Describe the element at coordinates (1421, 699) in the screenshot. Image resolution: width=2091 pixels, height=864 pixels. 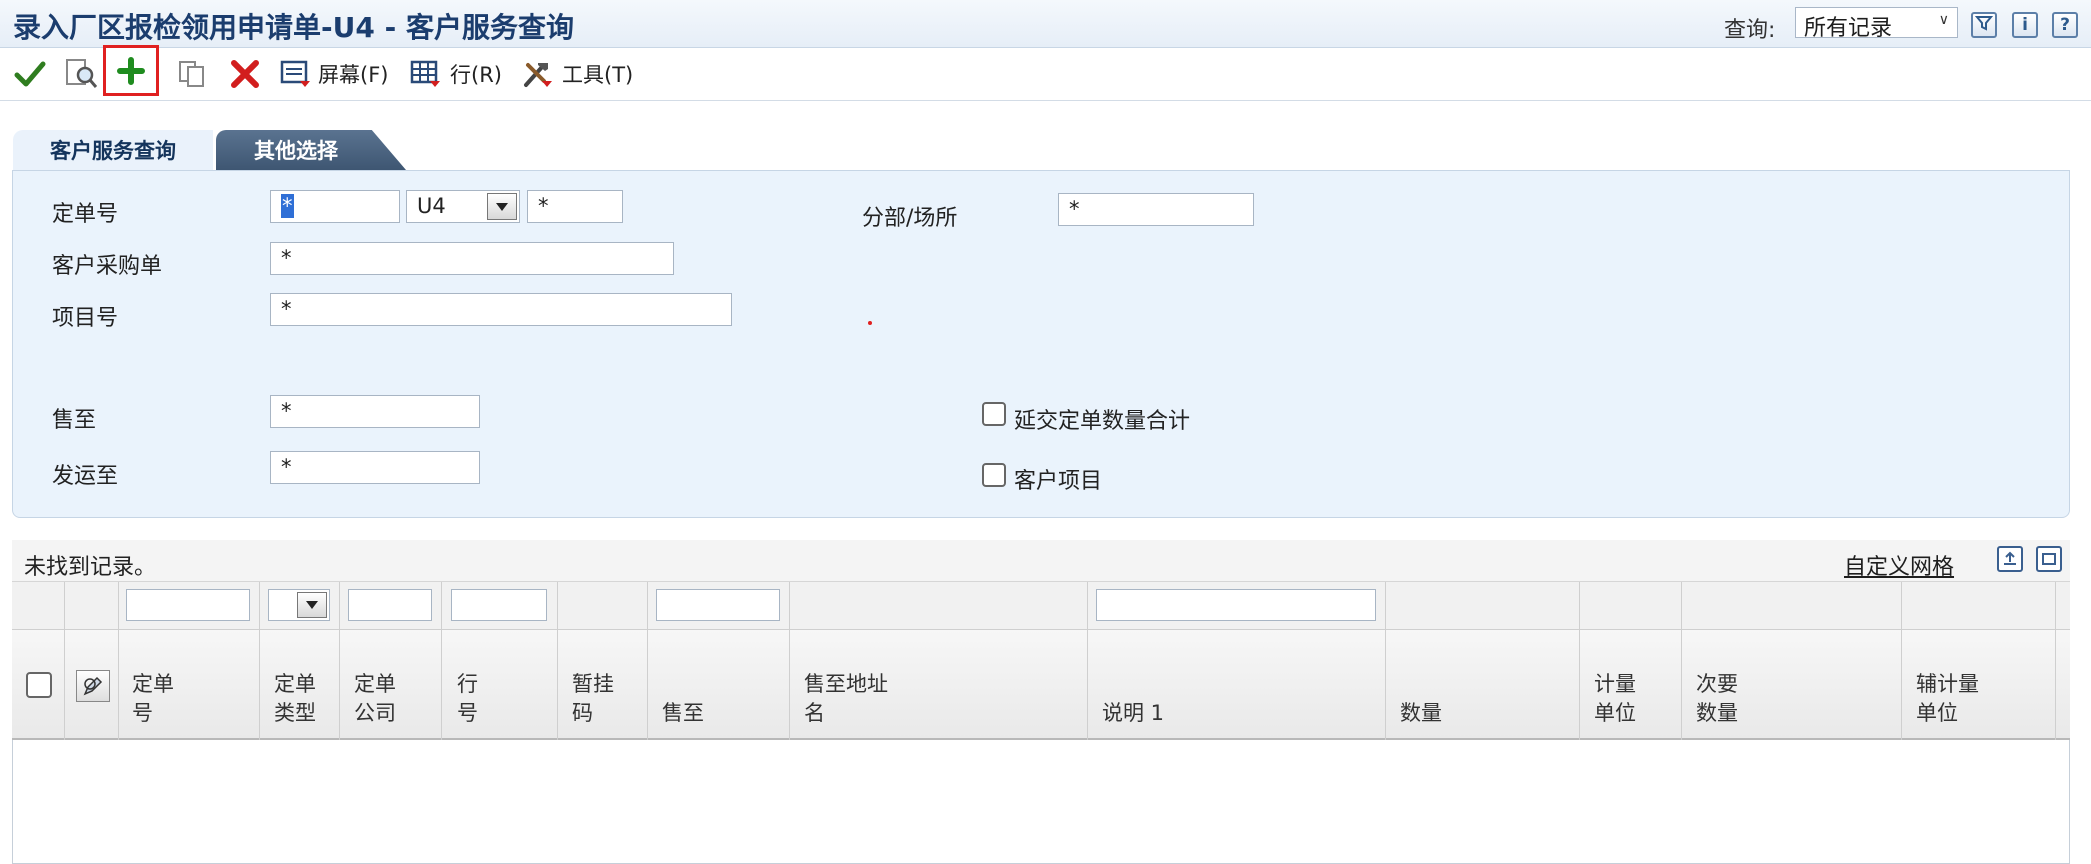
I see `col-header-quantity: 数量` at that location.